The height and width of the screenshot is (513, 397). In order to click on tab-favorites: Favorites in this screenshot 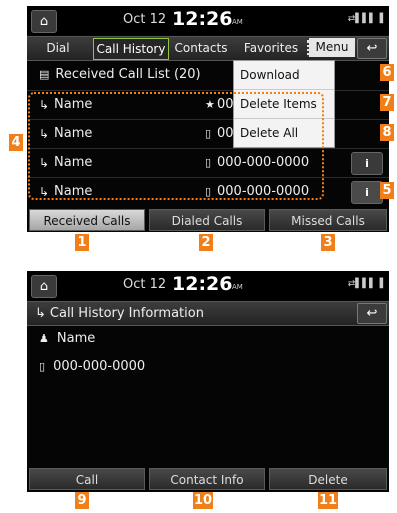, I will do `click(271, 48)`.